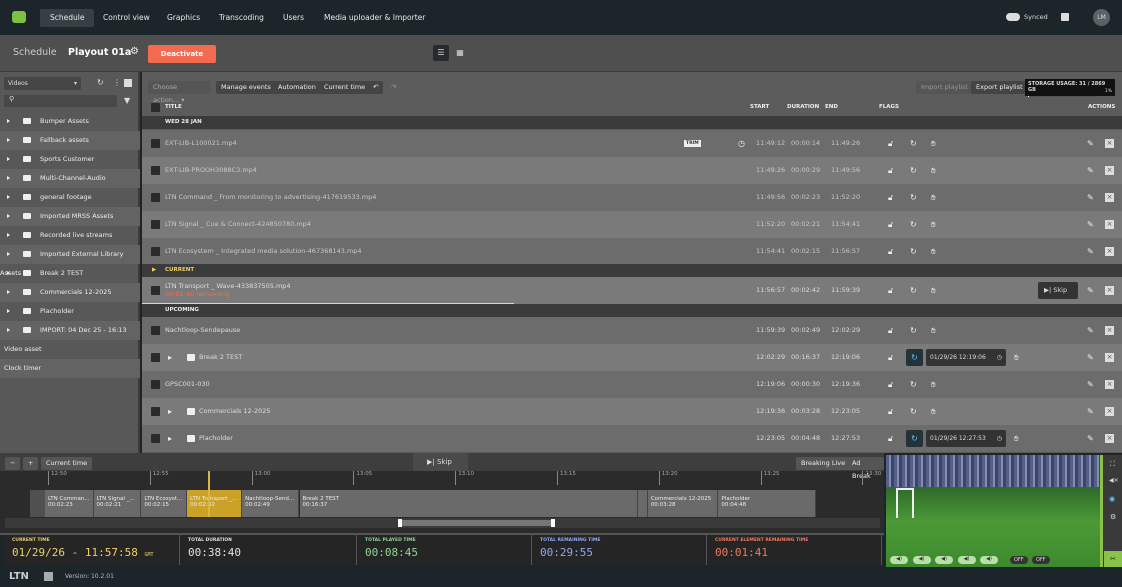 The height and width of the screenshot is (587, 1122). What do you see at coordinates (1113, 517) in the screenshot?
I see `preview-settings-icon: ⚙` at bounding box center [1113, 517].